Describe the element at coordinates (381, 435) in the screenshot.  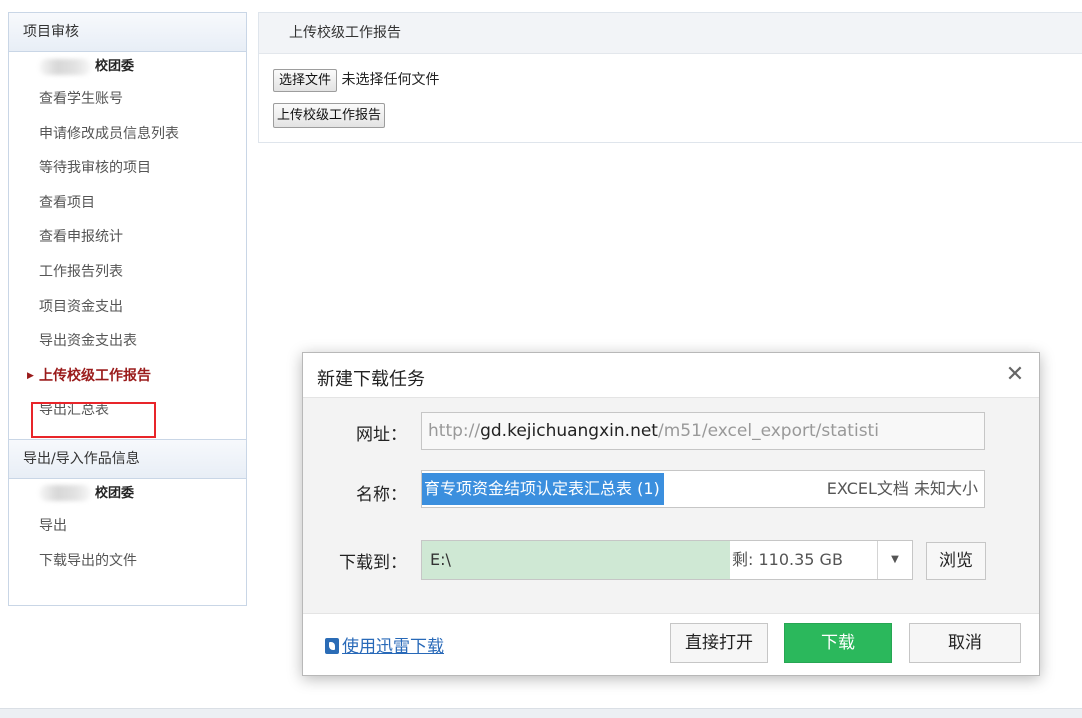
I see `url-label: 网址：` at that location.